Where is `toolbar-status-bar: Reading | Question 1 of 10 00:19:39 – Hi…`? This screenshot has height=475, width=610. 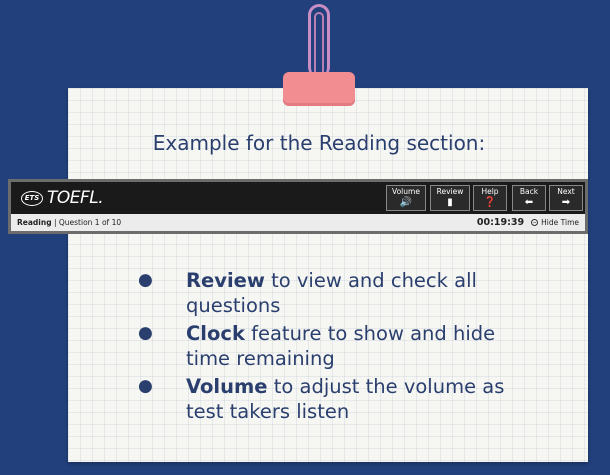 toolbar-status-bar: Reading | Question 1 of 10 00:19:39 – Hi… is located at coordinates (298, 222).